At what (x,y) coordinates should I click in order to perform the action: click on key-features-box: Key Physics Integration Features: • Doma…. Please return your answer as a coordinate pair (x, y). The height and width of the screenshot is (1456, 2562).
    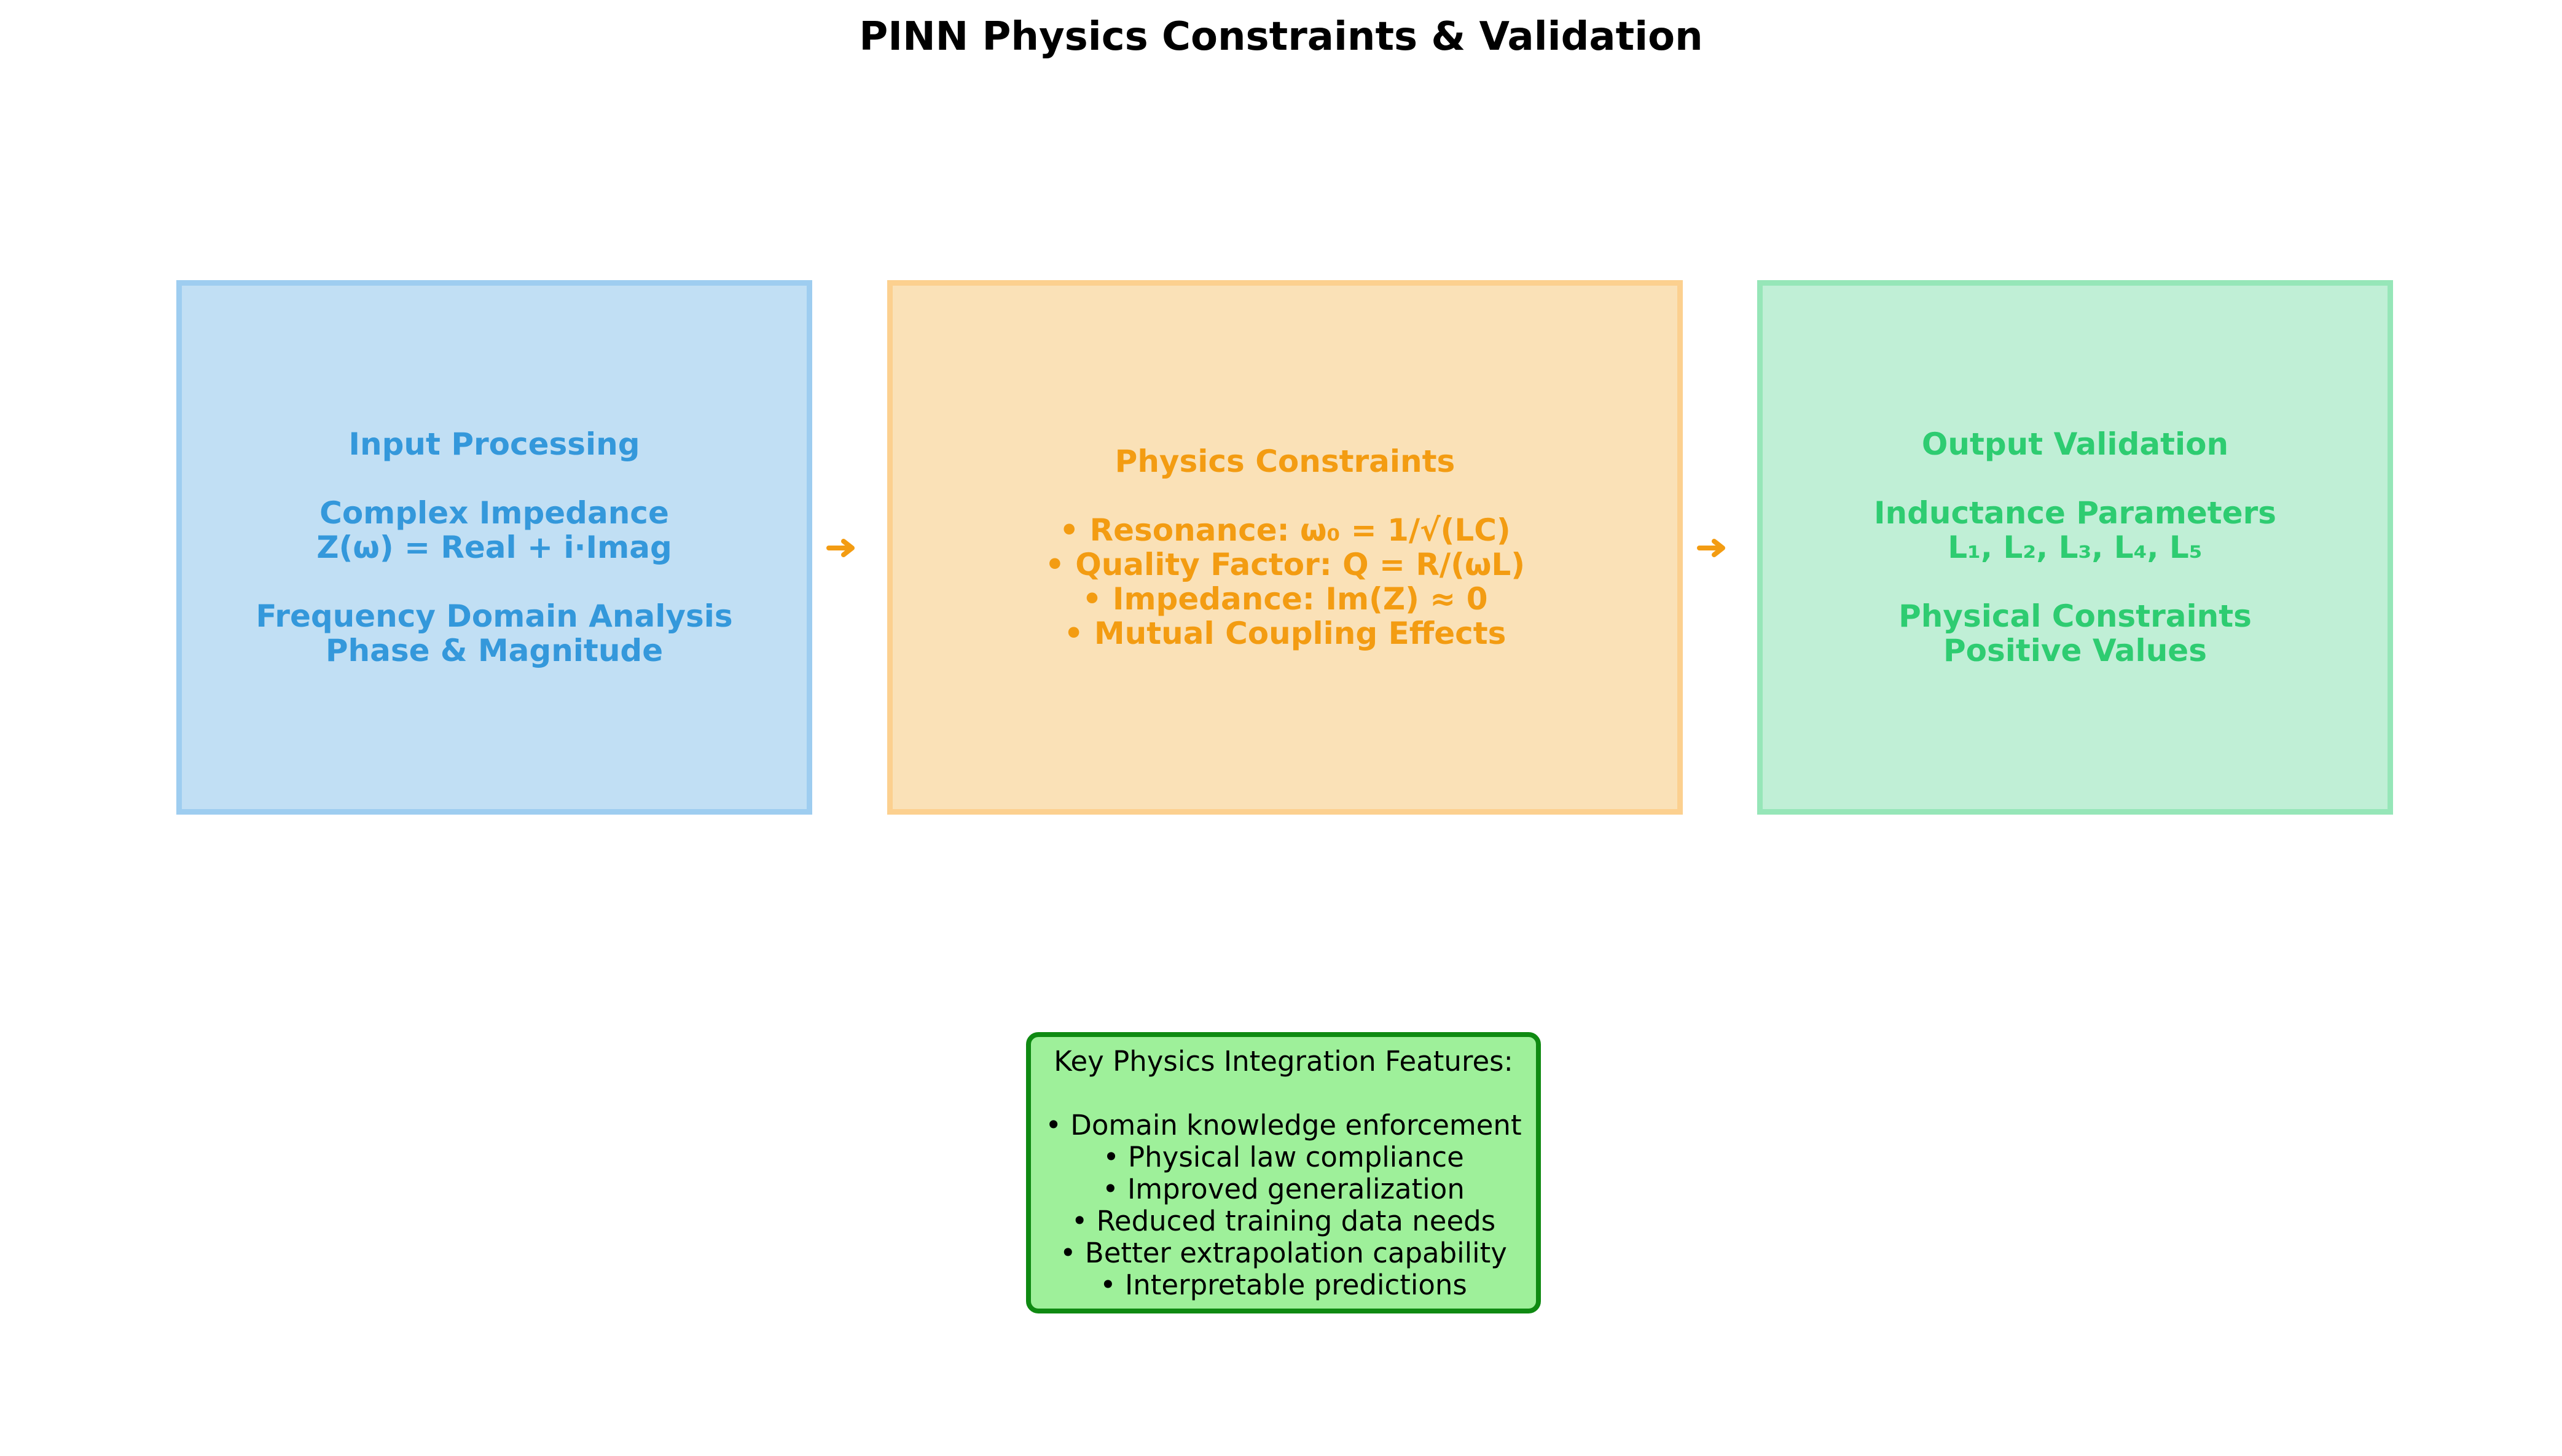
    Looking at the image, I should click on (1283, 1172).